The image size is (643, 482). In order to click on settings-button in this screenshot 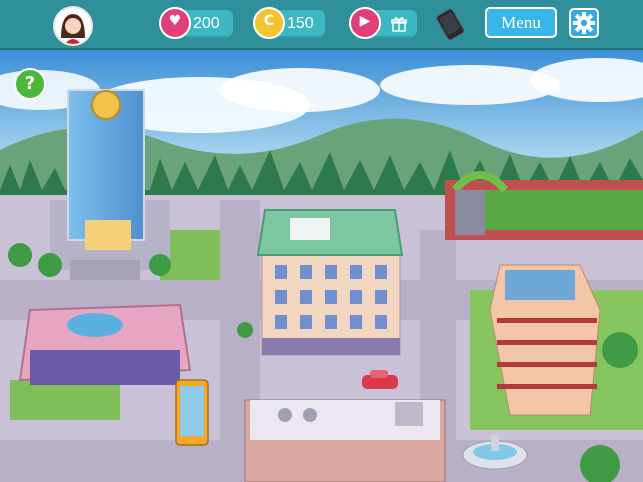, I will do `click(584, 23)`.